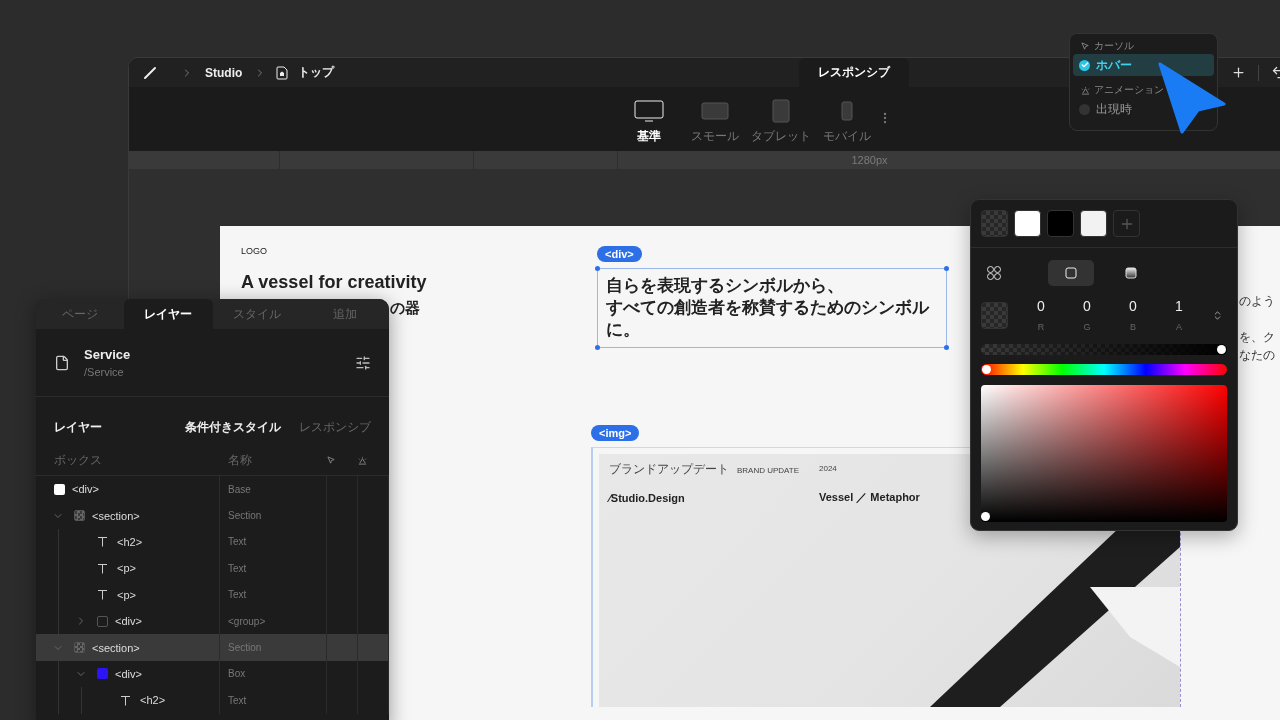  Describe the element at coordinates (317, 72) in the screenshot. I see `page-breadcrumb: トップ` at that location.